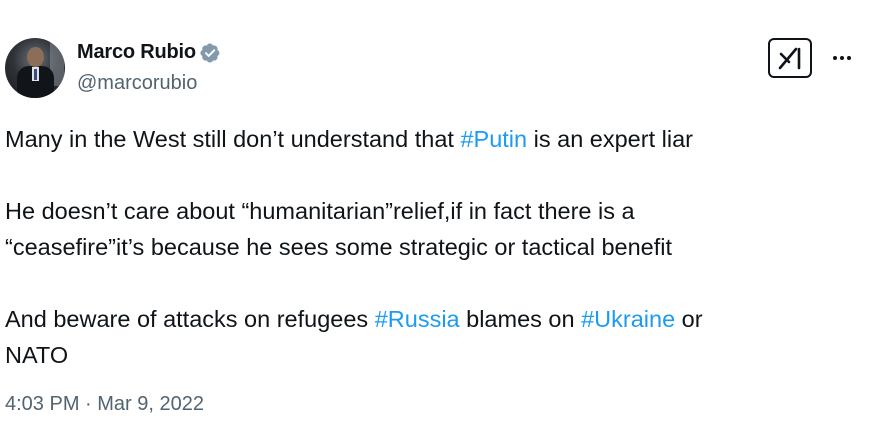 The width and height of the screenshot is (878, 440). What do you see at coordinates (790, 58) in the screenshot?
I see `grok-x-icon` at bounding box center [790, 58].